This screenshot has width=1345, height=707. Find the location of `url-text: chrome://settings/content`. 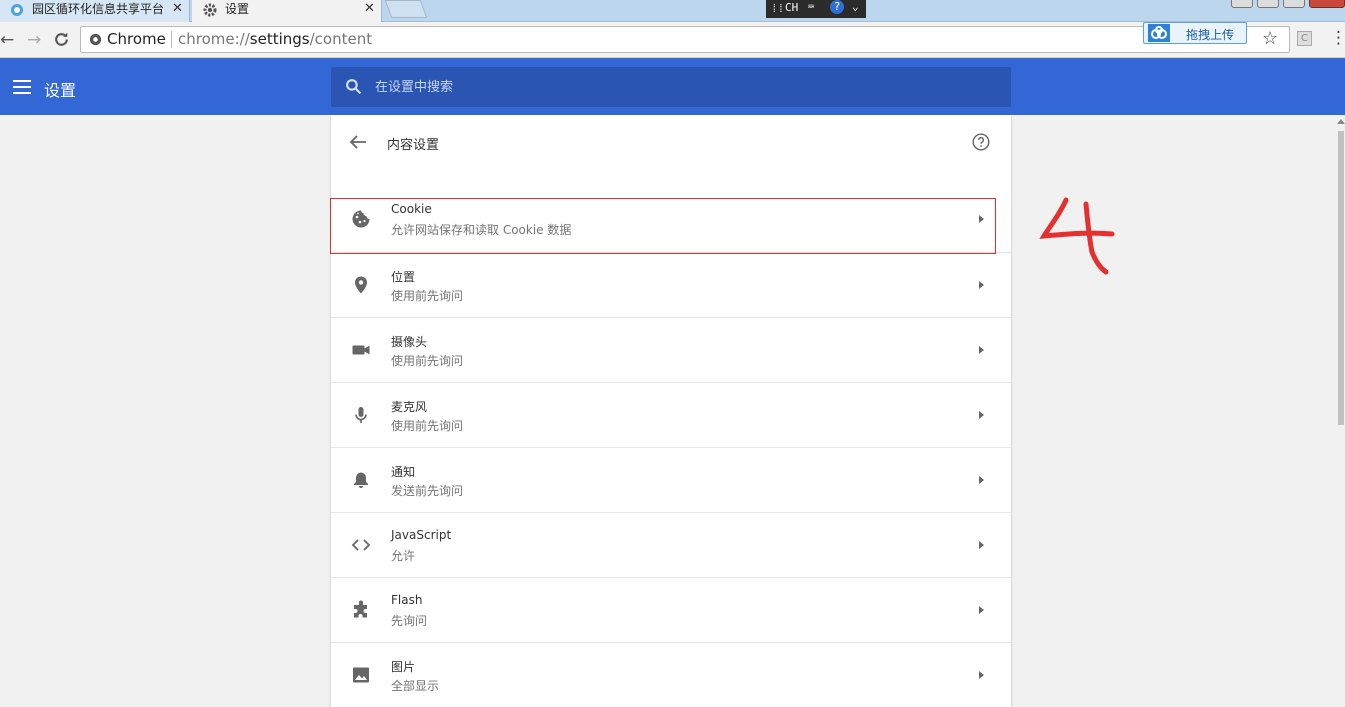

url-text: chrome://settings/content is located at coordinates (275, 39).